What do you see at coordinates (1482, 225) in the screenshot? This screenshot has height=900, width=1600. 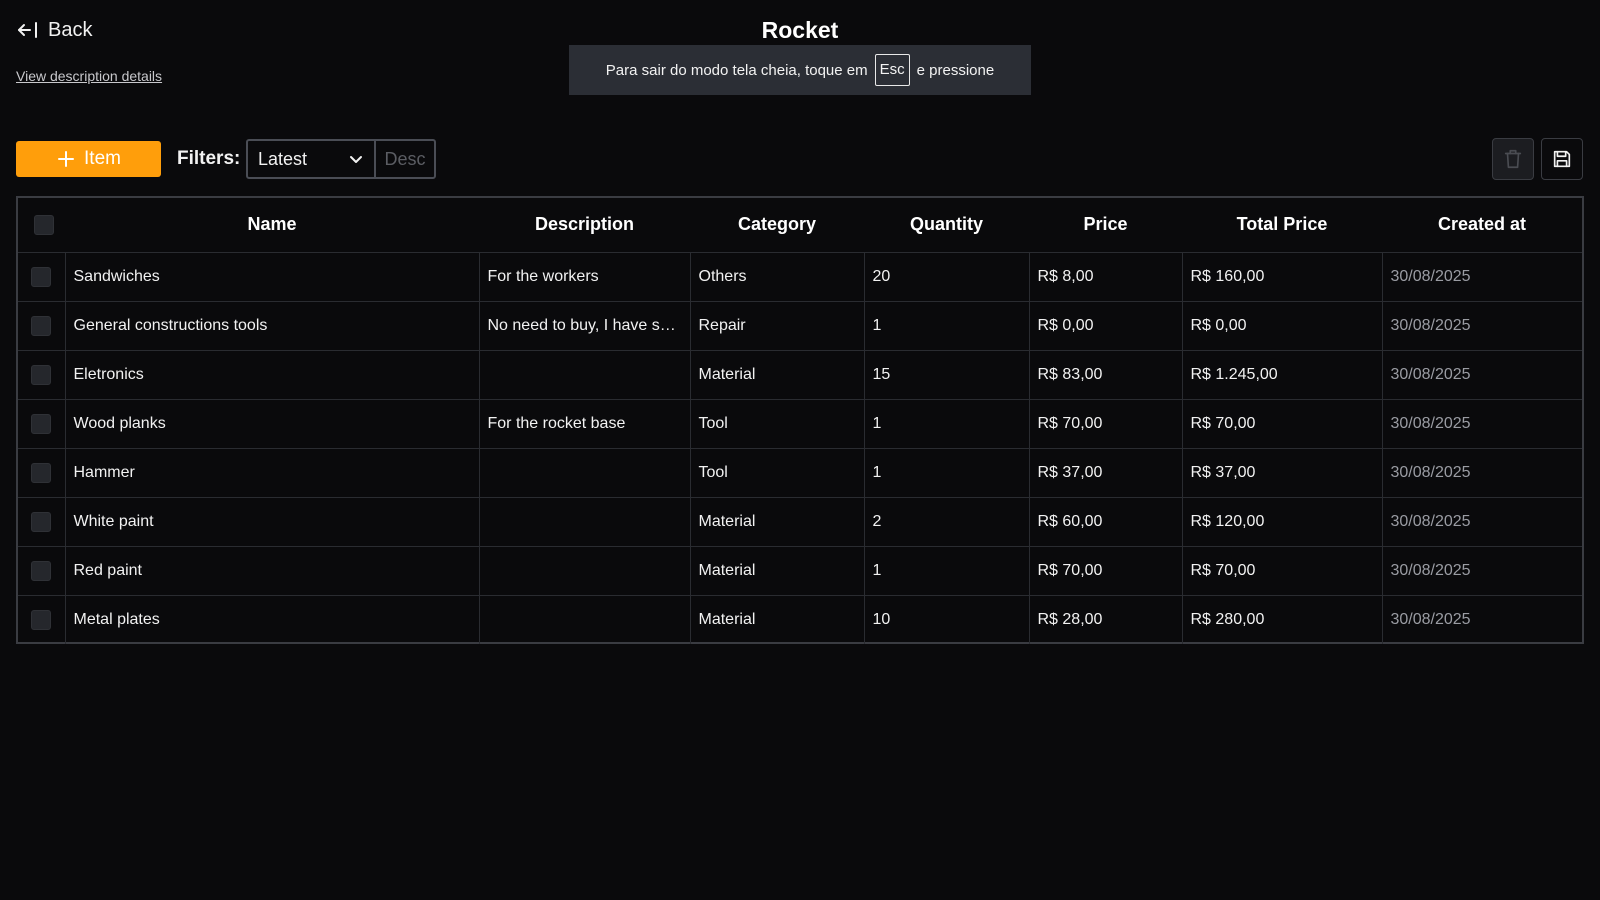 I see `column-header-created-at: Created at` at bounding box center [1482, 225].